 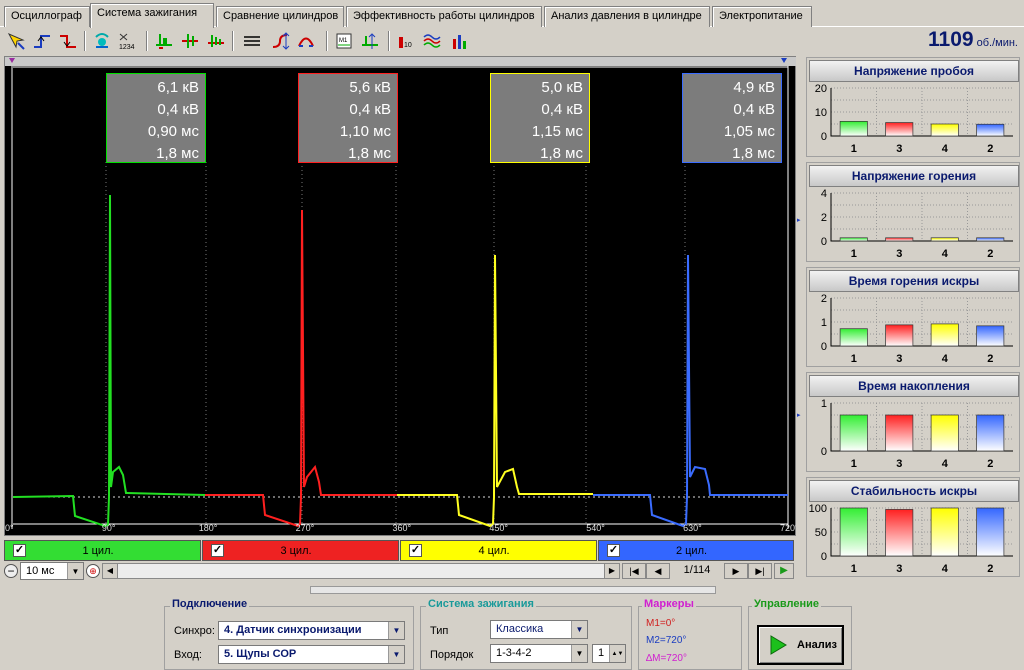 What do you see at coordinates (514, 653) in the screenshot?
I see `order-value: 1-3-4-2` at bounding box center [514, 653].